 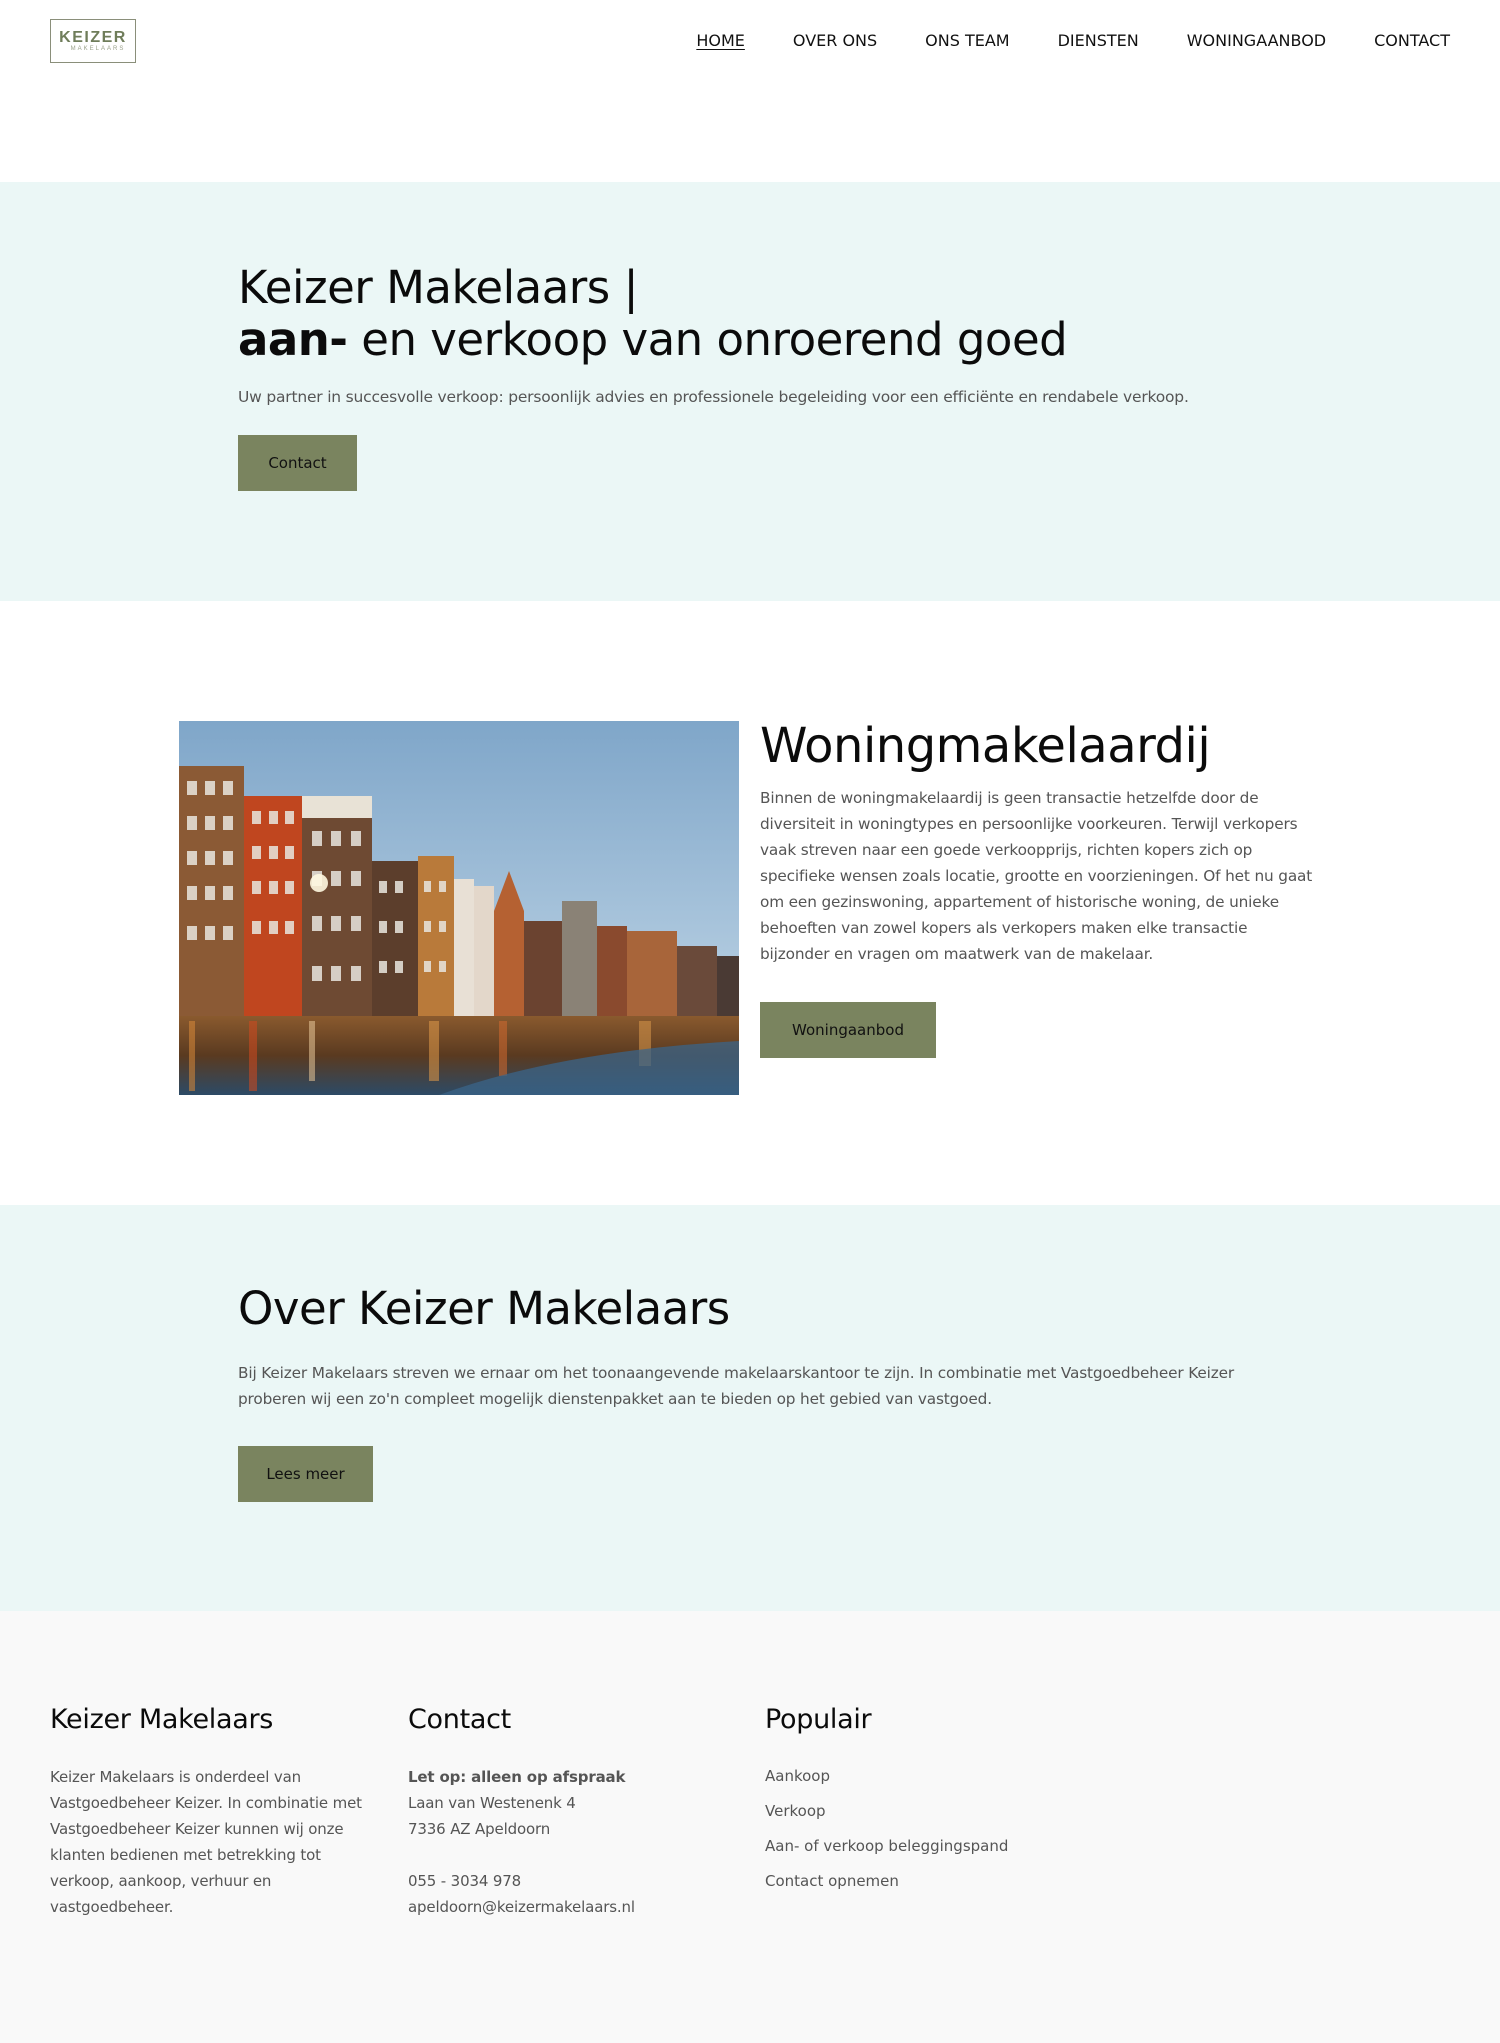 What do you see at coordinates (484, 1308) in the screenshot?
I see `about-title: Over Keizer Makelaars` at bounding box center [484, 1308].